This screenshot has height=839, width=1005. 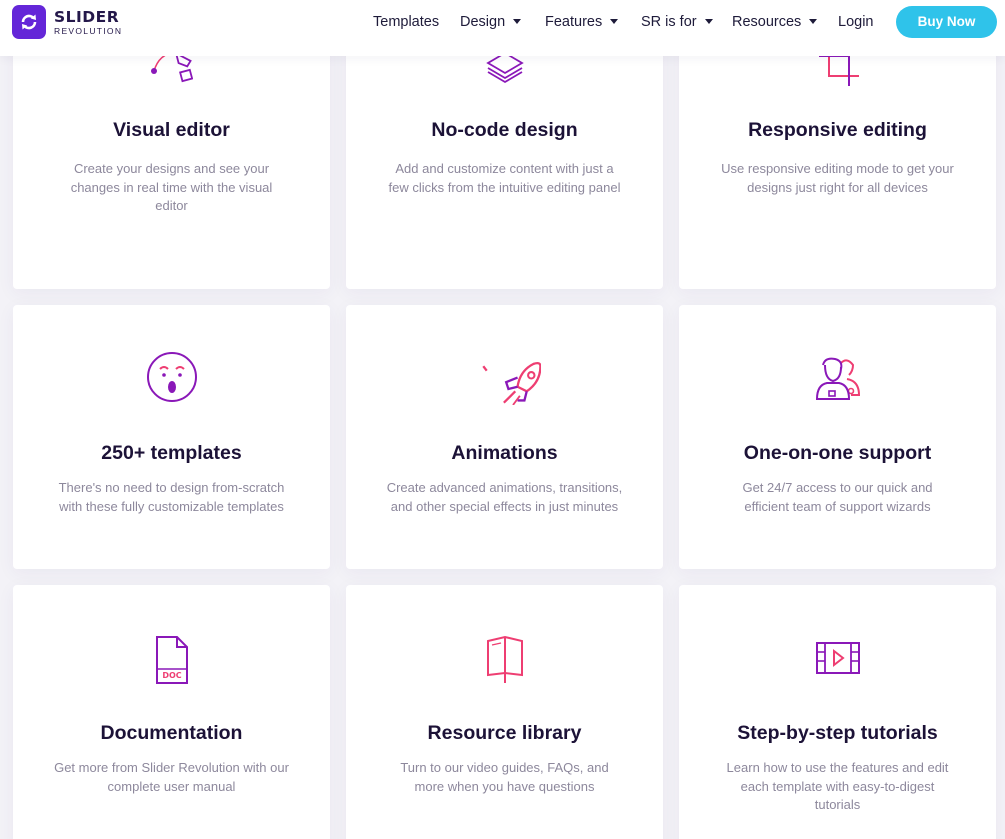 I want to click on nav-login-label: Login, so click(x=856, y=22).